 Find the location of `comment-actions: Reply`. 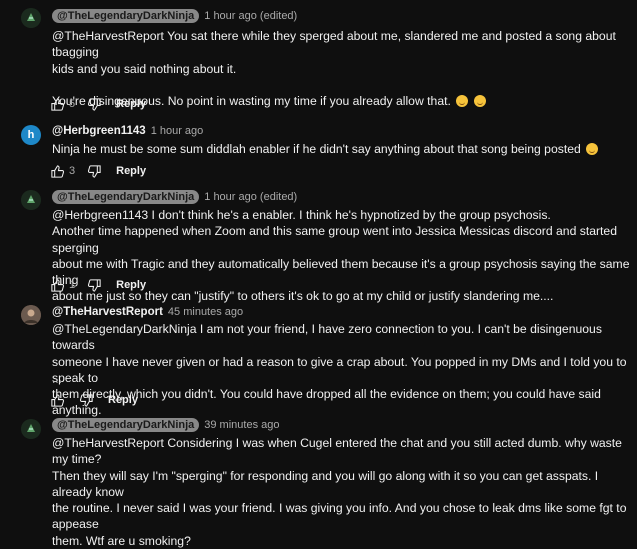

comment-actions: Reply is located at coordinates (94, 400).